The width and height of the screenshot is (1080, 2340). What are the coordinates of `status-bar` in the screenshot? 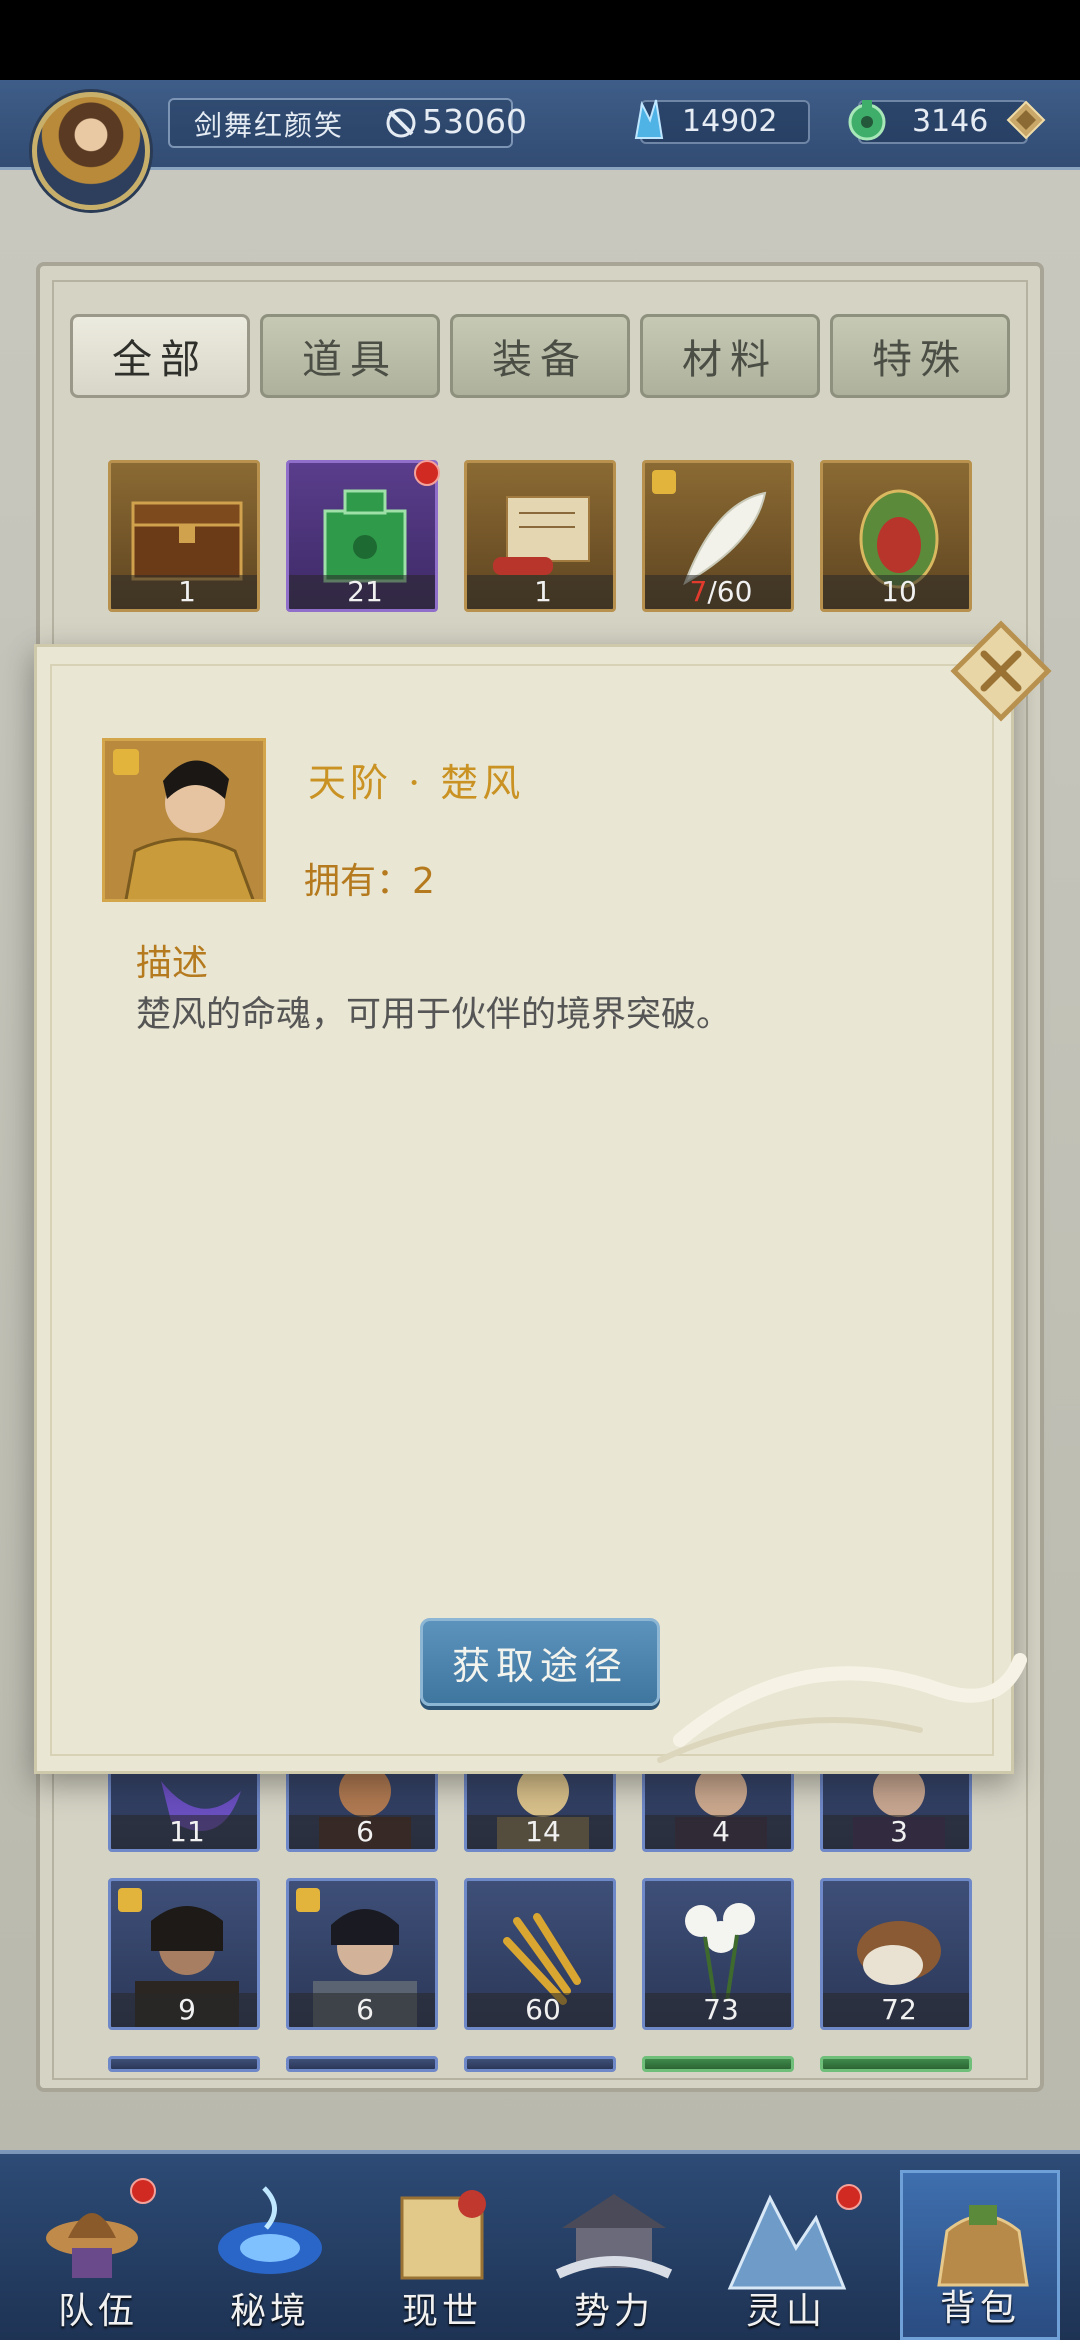 It's located at (540, 40).